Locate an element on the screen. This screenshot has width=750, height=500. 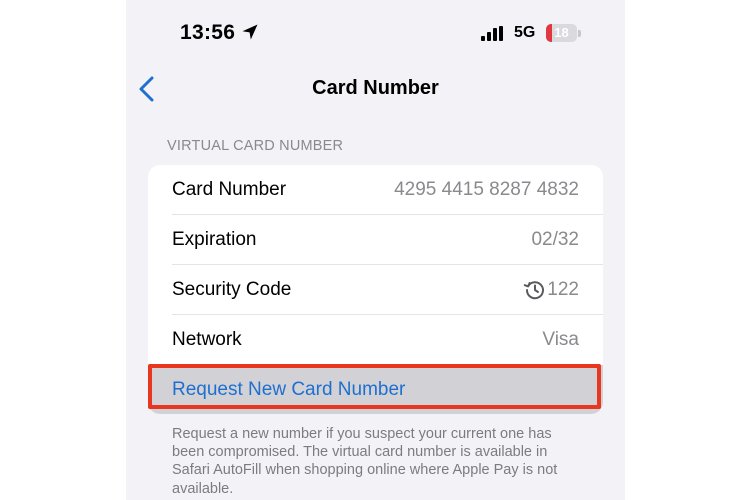
row-label: Expiration is located at coordinates (214, 239).